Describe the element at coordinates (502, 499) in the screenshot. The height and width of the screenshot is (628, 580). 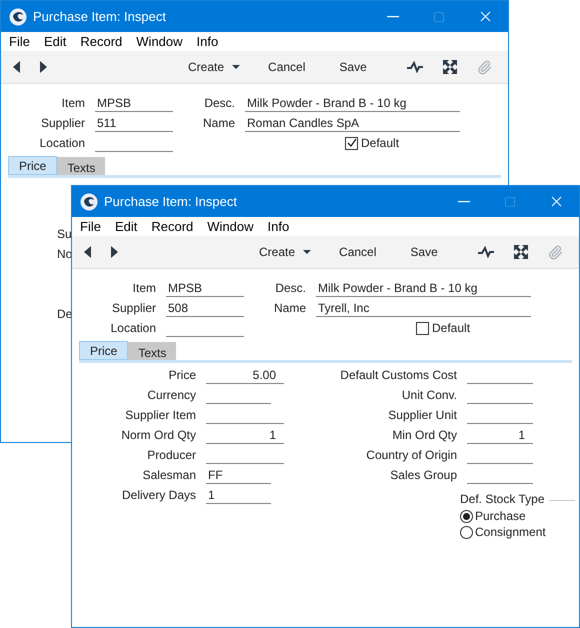
I see `group-label: Def. Stock Type` at that location.